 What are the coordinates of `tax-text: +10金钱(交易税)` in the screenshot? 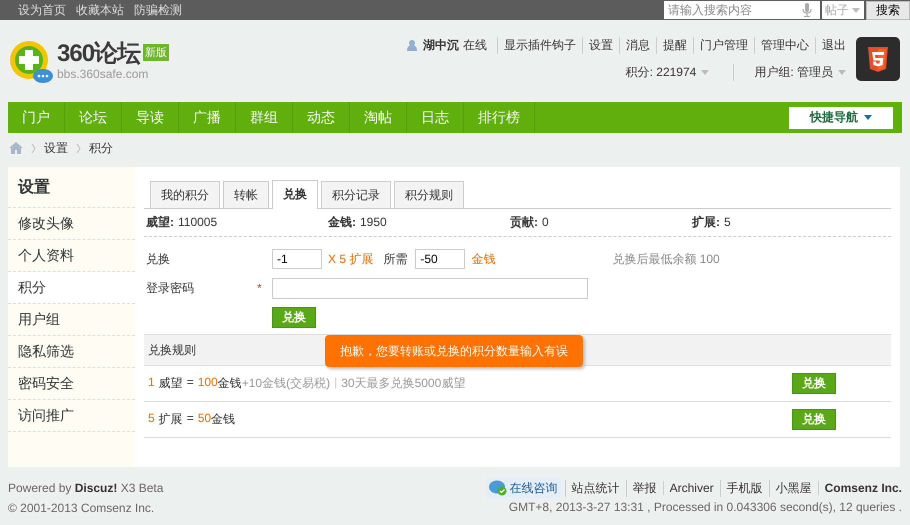 It's located at (286, 383).